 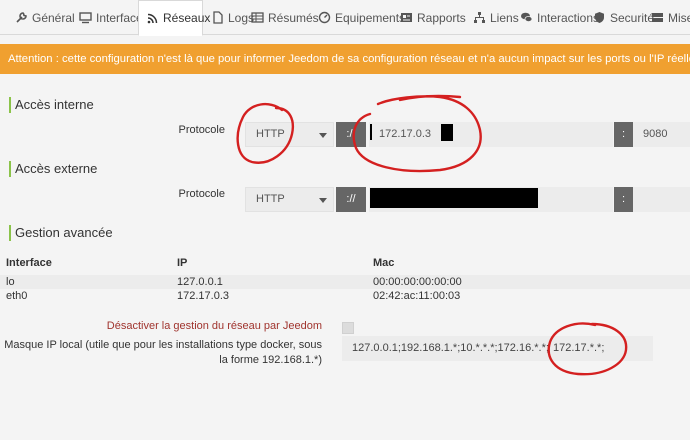 What do you see at coordinates (491, 134) in the screenshot?
I see `internal-address-input: 172.17.0.3` at bounding box center [491, 134].